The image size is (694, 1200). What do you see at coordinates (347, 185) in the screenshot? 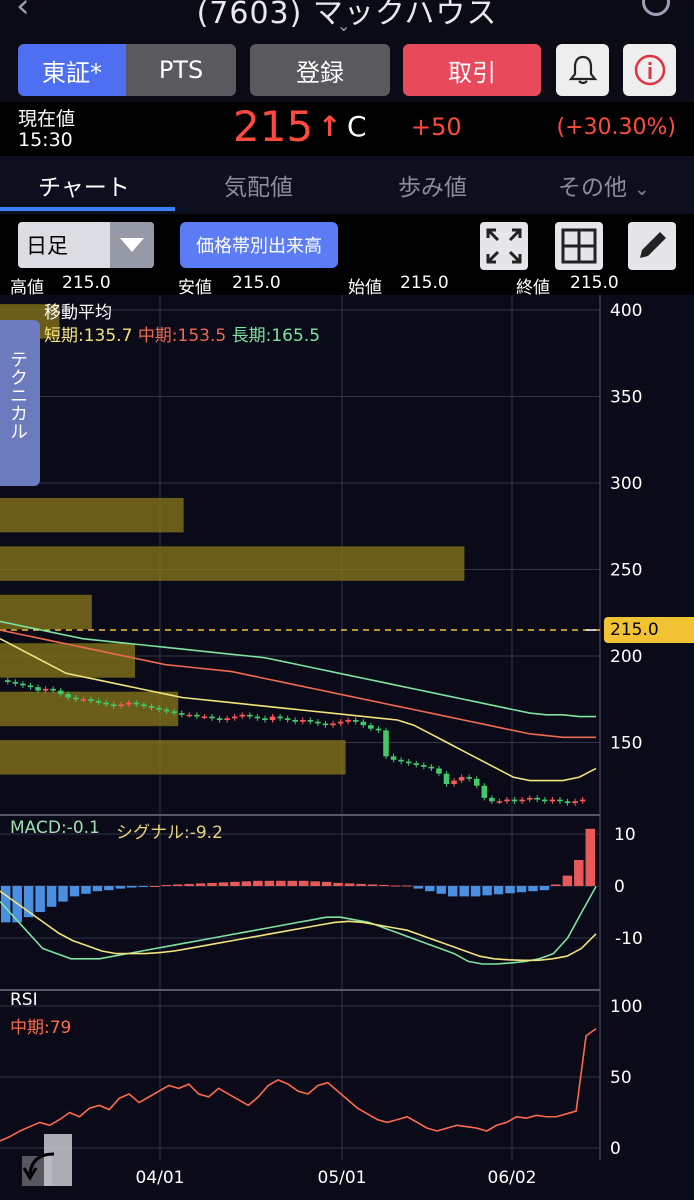
I see `tab-bar: チャート 気配値 歩み値 その他 ⌄` at bounding box center [347, 185].